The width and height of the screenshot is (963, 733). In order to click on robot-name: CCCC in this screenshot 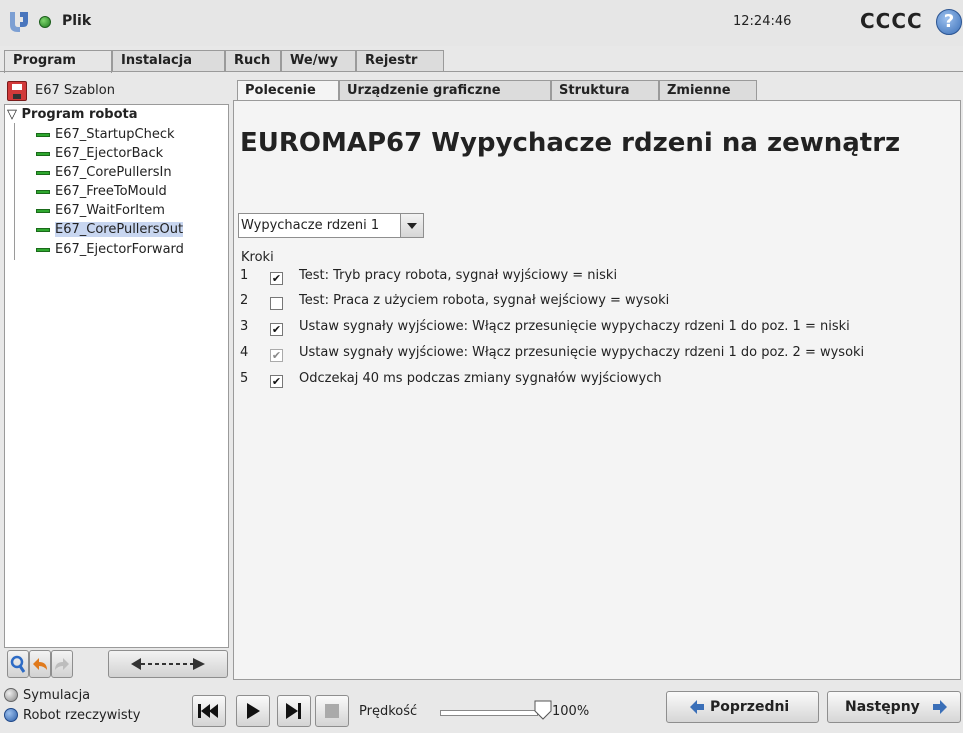, I will do `click(891, 21)`.